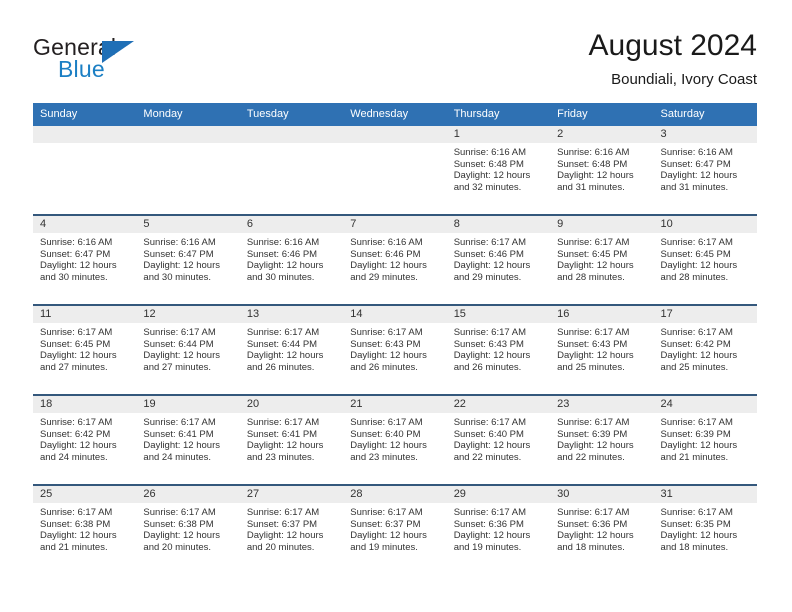 This screenshot has width=792, height=612. I want to click on day-detail-line: Sunset: 6:39 PM, so click(695, 434).